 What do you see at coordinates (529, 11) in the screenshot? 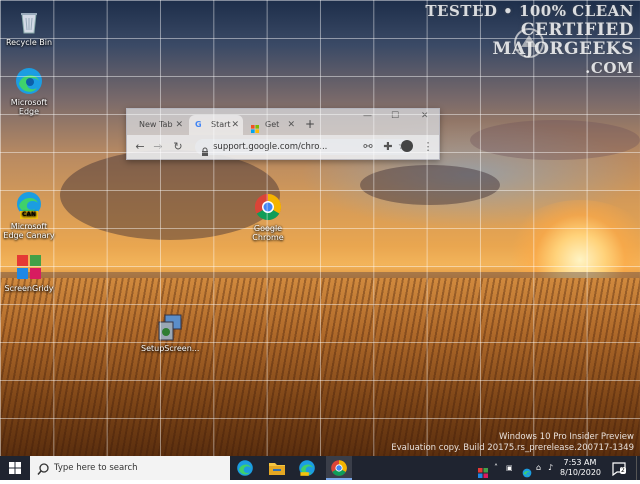
I see `watermark-line: TESTED • 100% CLEAN` at bounding box center [529, 11].